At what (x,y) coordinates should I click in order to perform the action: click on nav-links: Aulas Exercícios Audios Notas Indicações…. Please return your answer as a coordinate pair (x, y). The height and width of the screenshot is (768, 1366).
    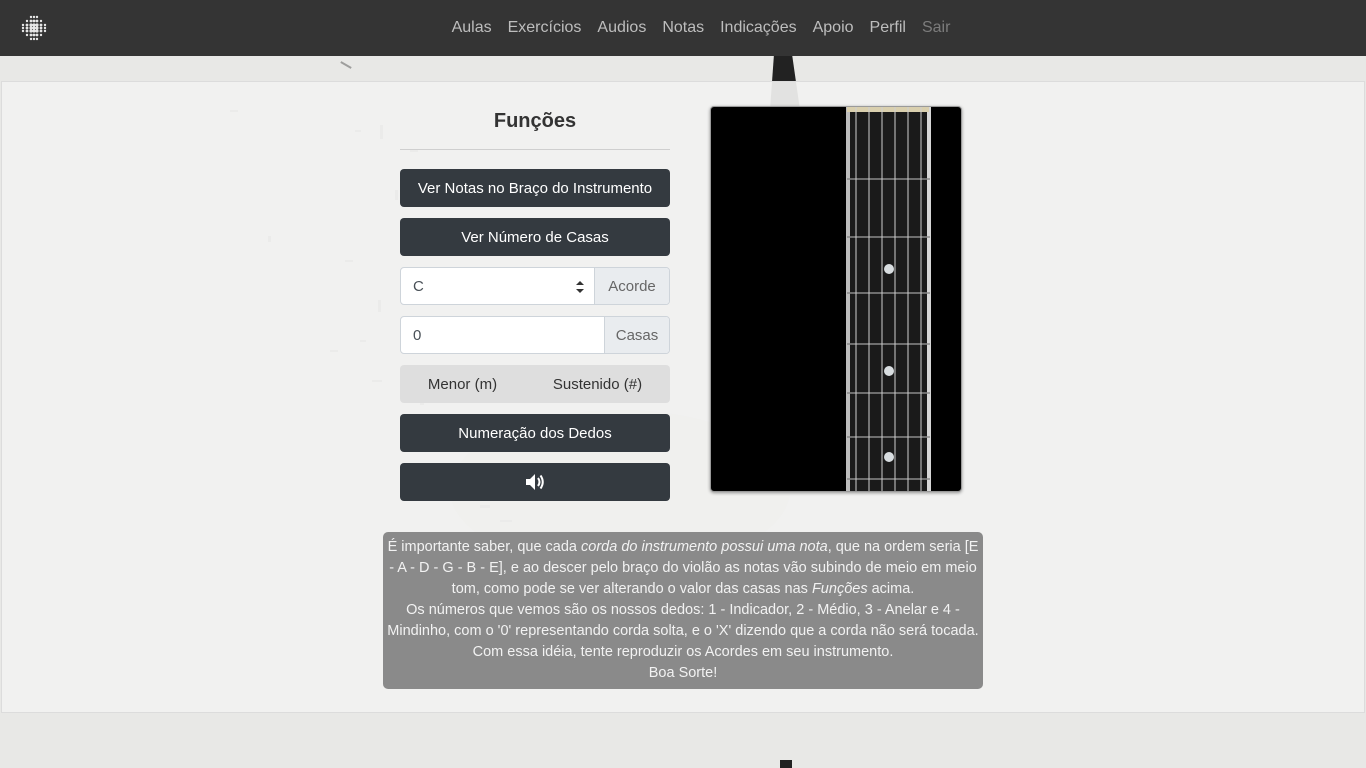
    Looking at the image, I should click on (683, 28).